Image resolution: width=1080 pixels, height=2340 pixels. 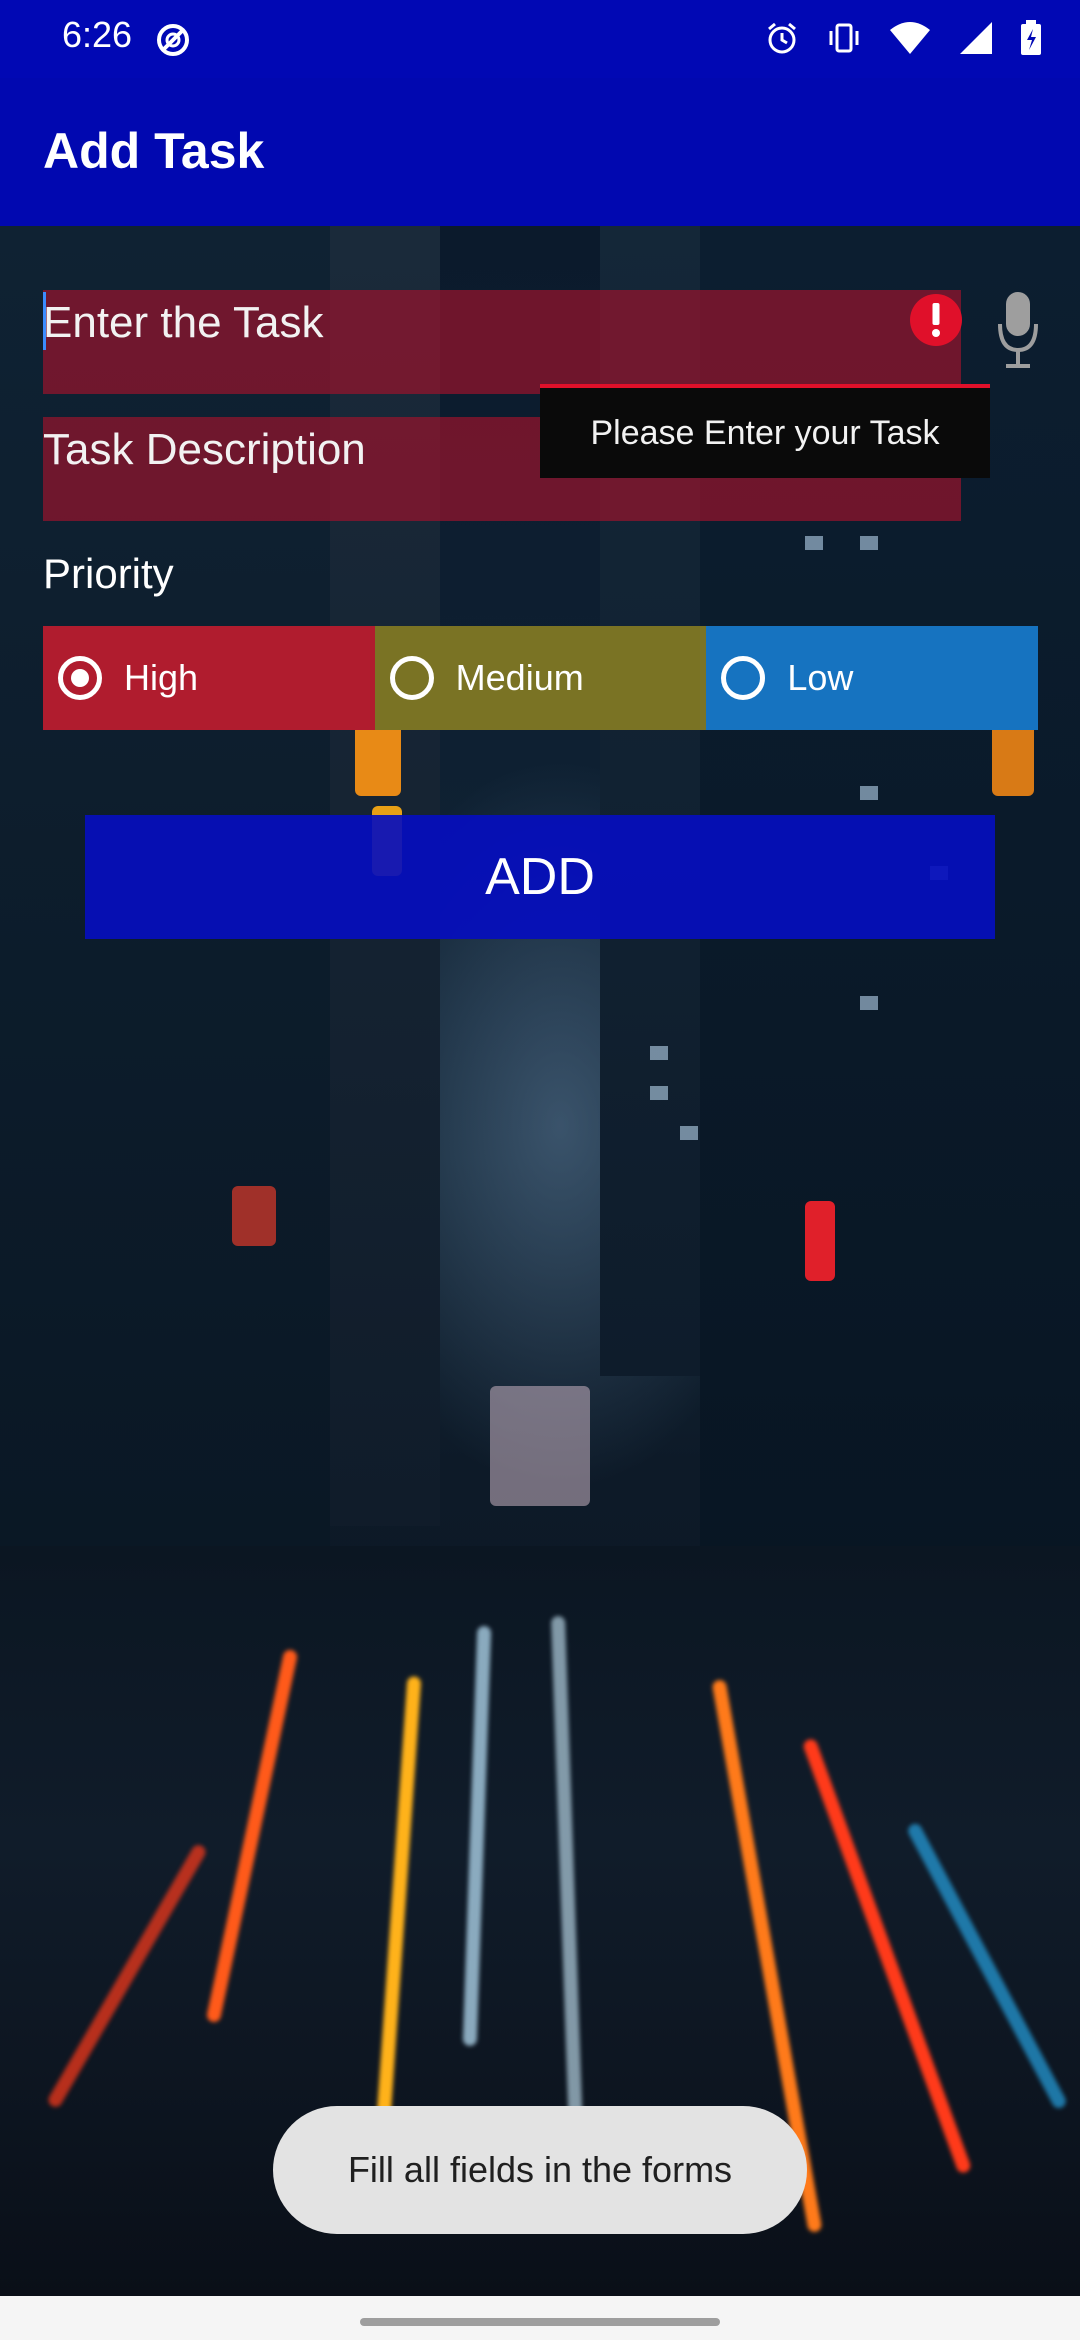 What do you see at coordinates (820, 677) in the screenshot?
I see `priority-option-label: Low` at bounding box center [820, 677].